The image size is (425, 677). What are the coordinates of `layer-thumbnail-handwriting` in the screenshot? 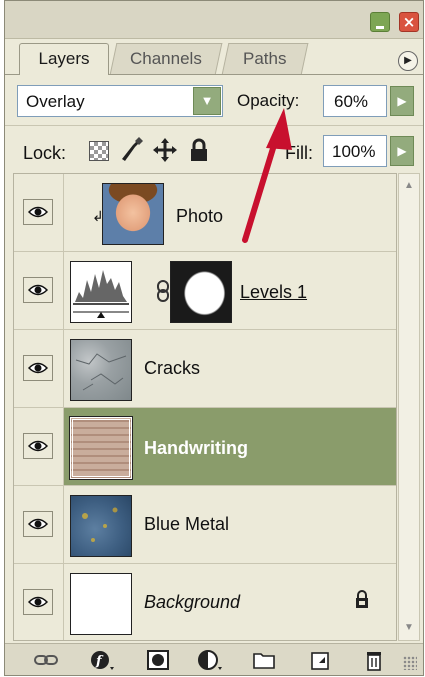 It's located at (101, 448).